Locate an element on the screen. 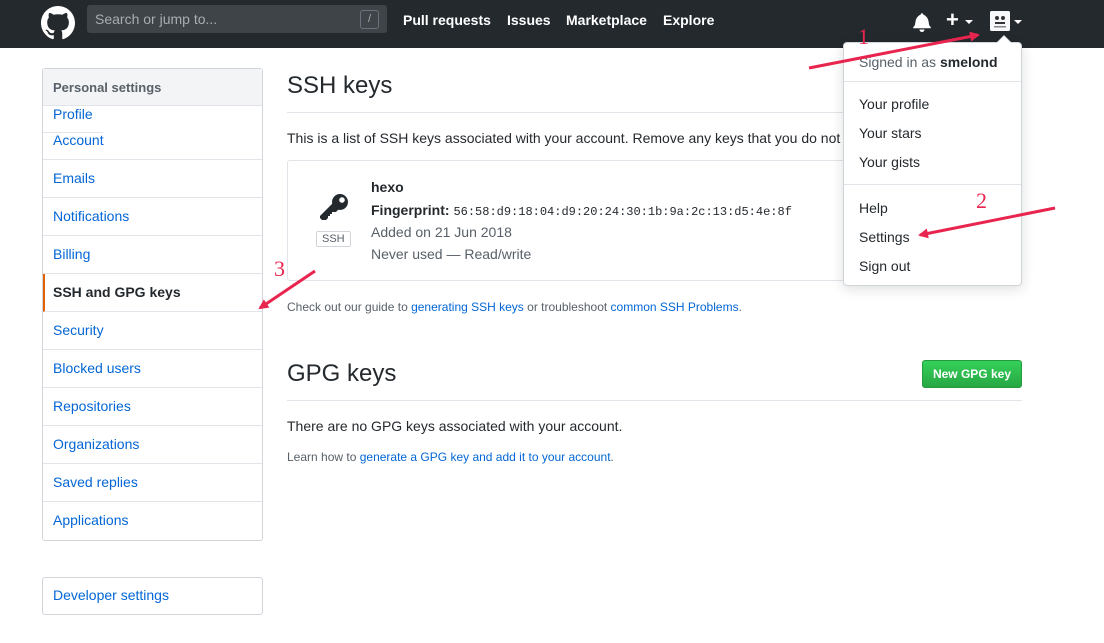 Image resolution: width=1104 pixels, height=643 pixels. developer-settings-menu: Developer settings is located at coordinates (152, 596).